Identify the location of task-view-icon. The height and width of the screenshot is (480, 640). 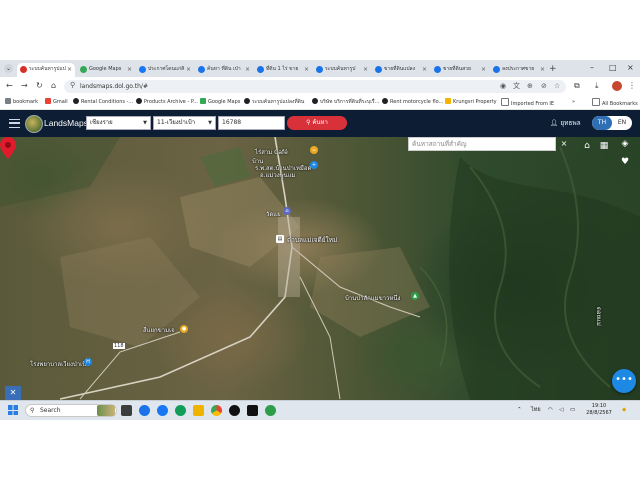
(126, 410).